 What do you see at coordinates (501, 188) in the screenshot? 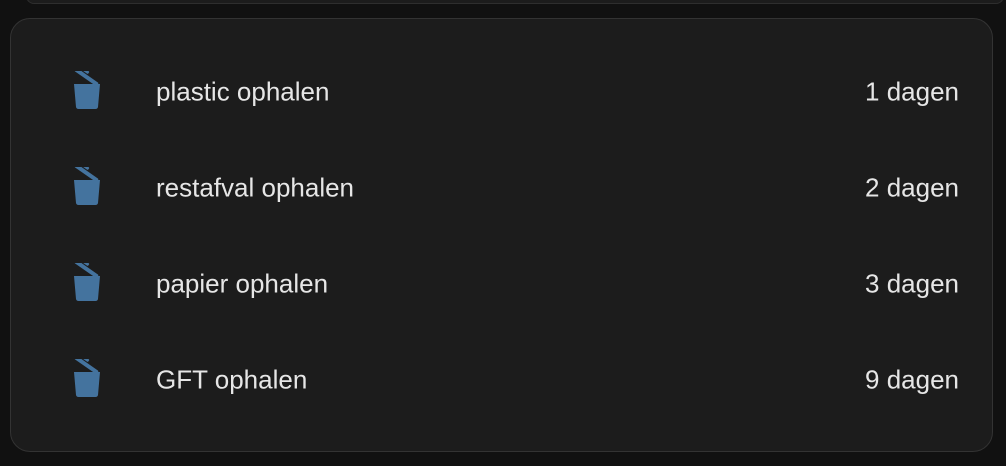
I see `entity-row-restafval: restafval ophalen 2 dagen` at bounding box center [501, 188].